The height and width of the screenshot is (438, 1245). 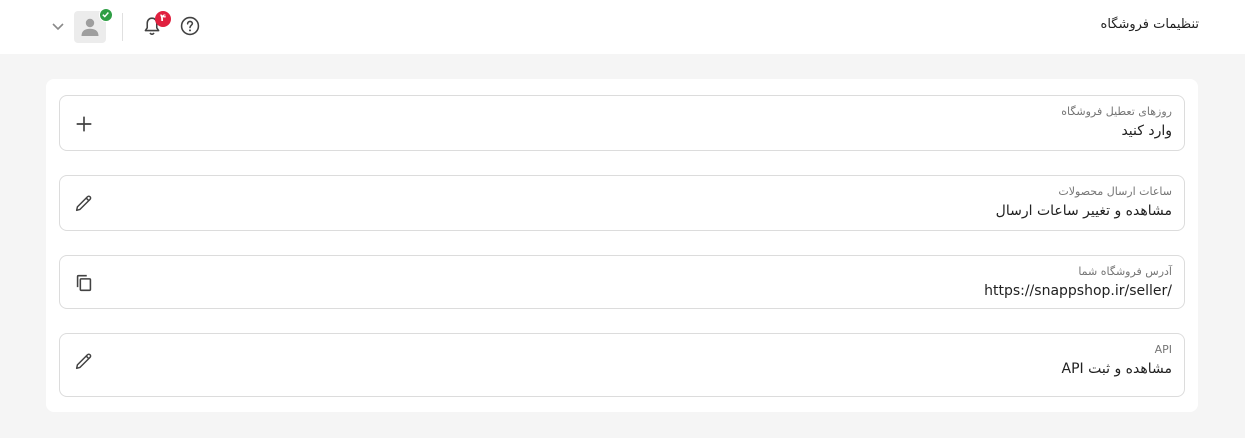 What do you see at coordinates (106, 15) in the screenshot?
I see `check-badge-icon` at bounding box center [106, 15].